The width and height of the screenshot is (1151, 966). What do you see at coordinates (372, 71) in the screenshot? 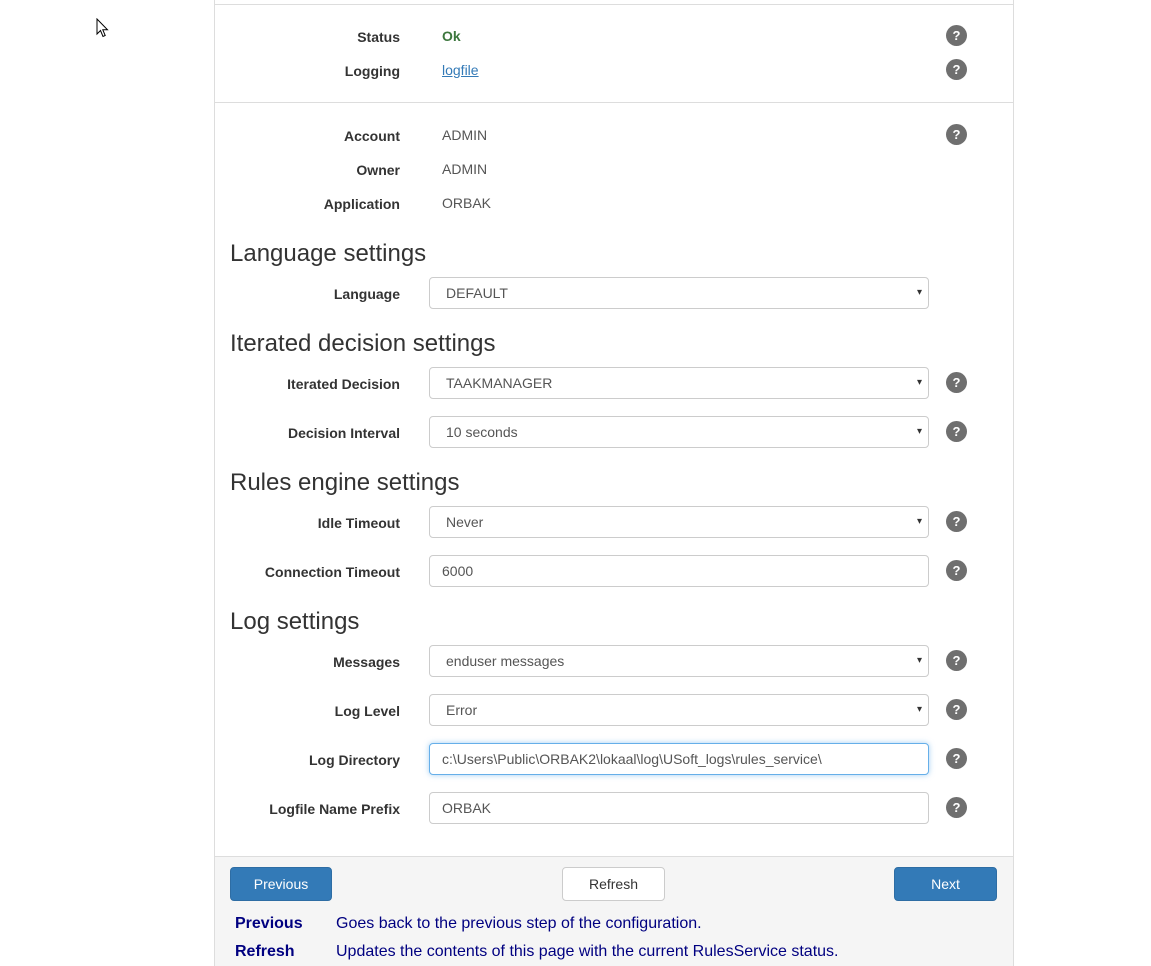
I see `logging-label: Logging` at bounding box center [372, 71].